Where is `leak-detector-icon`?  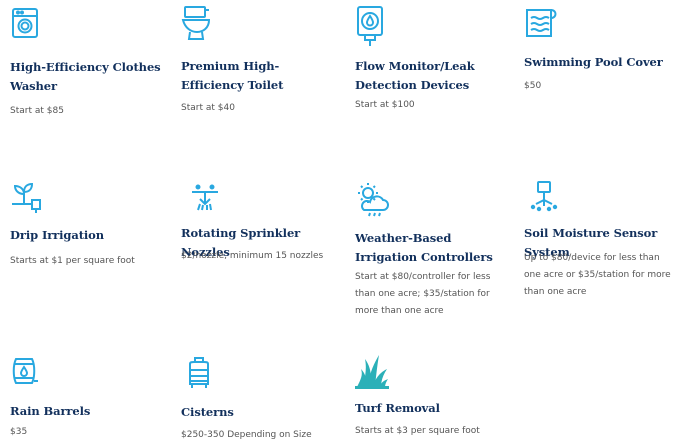
leak-detector-icon is located at coordinates (370, 26).